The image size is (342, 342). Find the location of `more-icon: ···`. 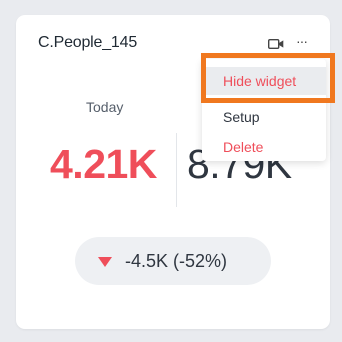

more-icon: ··· is located at coordinates (302, 41).